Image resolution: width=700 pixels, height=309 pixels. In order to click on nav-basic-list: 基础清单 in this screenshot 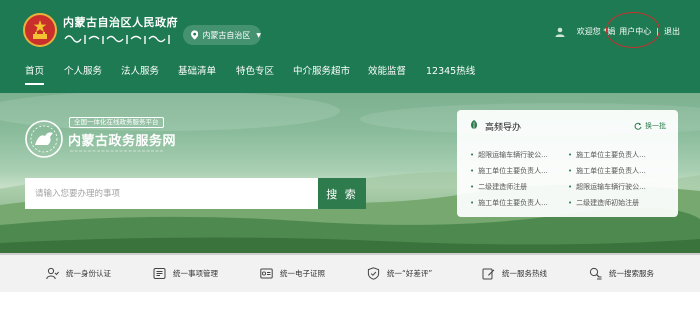, I will do `click(197, 70)`.